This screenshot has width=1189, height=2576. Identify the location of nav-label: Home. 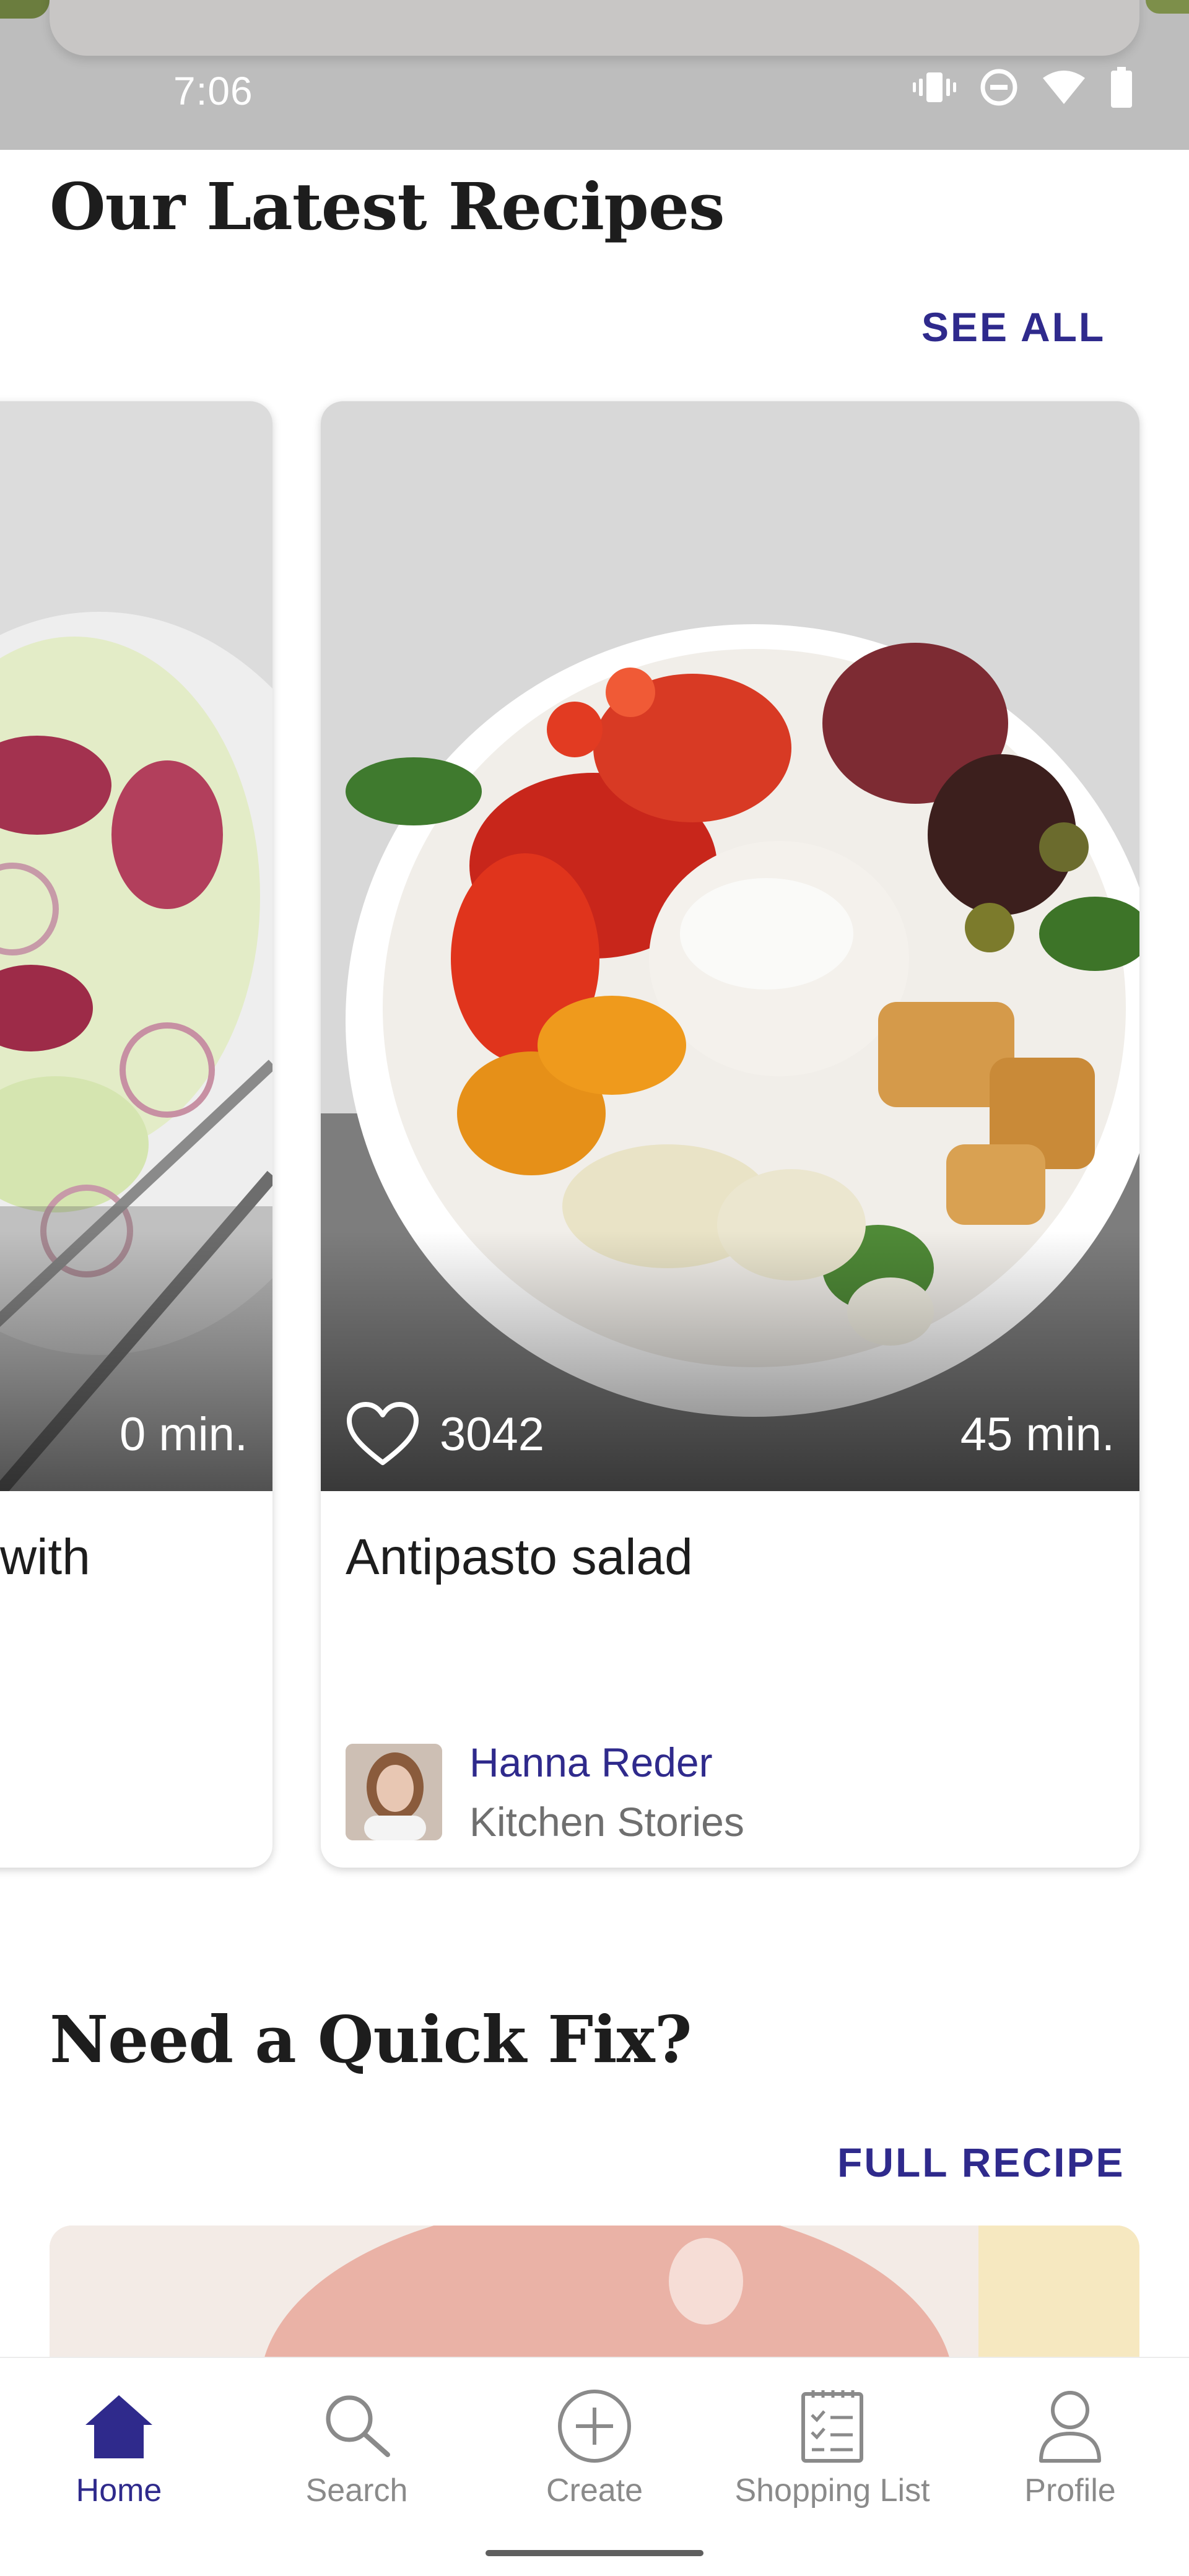
(119, 2491).